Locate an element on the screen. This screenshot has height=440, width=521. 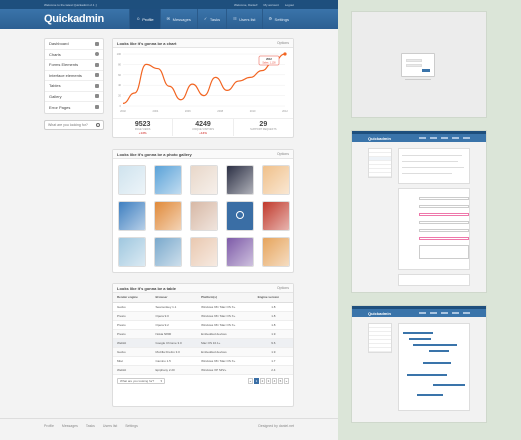
welcome-text: Welcome to the latest Quickadmin 2.1 ;) is located at coordinates (71, 4).